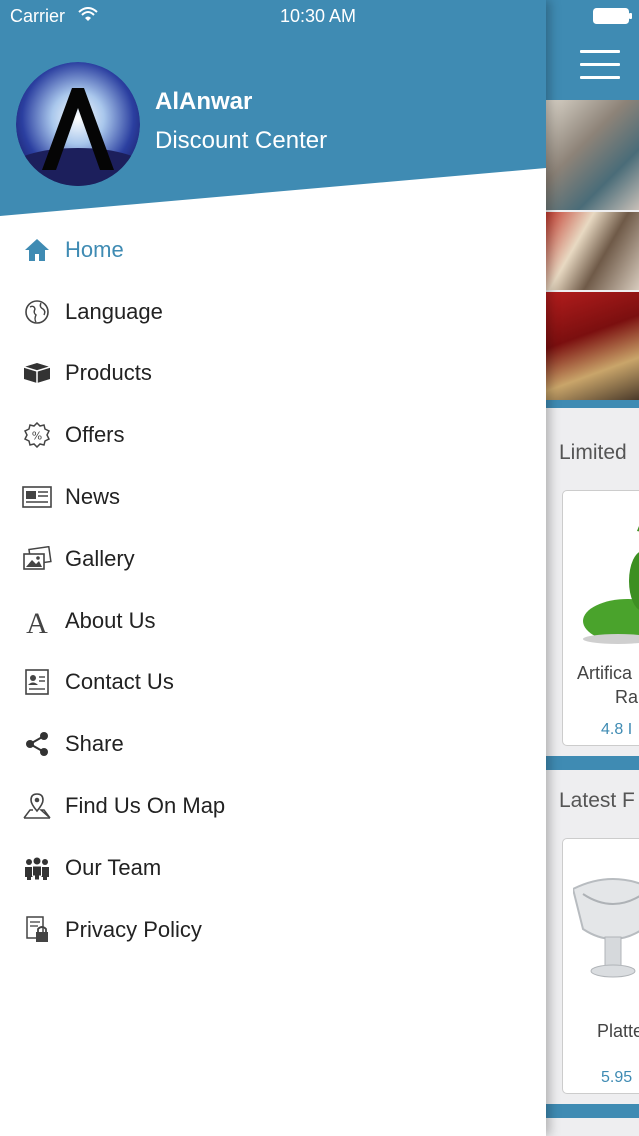 This screenshot has height=1136, width=639. I want to click on menu-label: About Us, so click(110, 620).